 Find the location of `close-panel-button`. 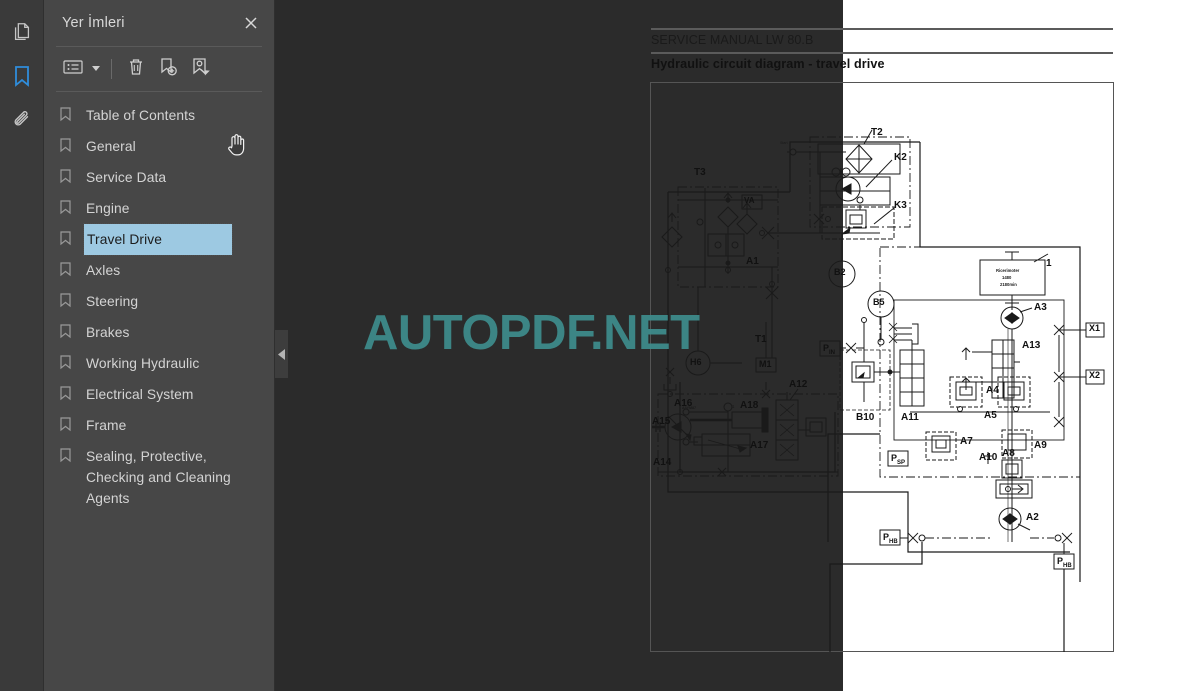

close-panel-button is located at coordinates (251, 23).